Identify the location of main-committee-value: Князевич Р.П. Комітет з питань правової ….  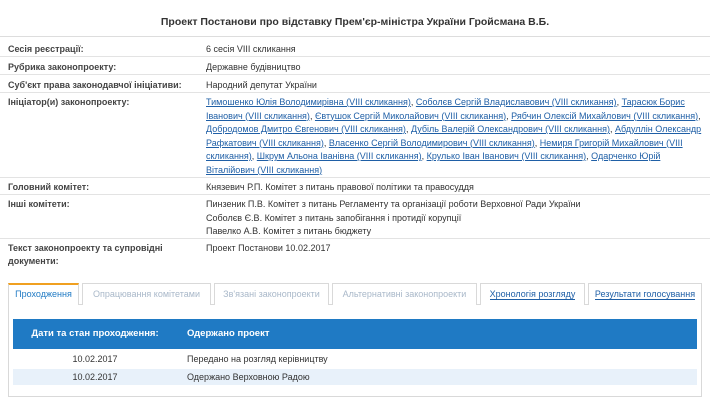
(340, 187).